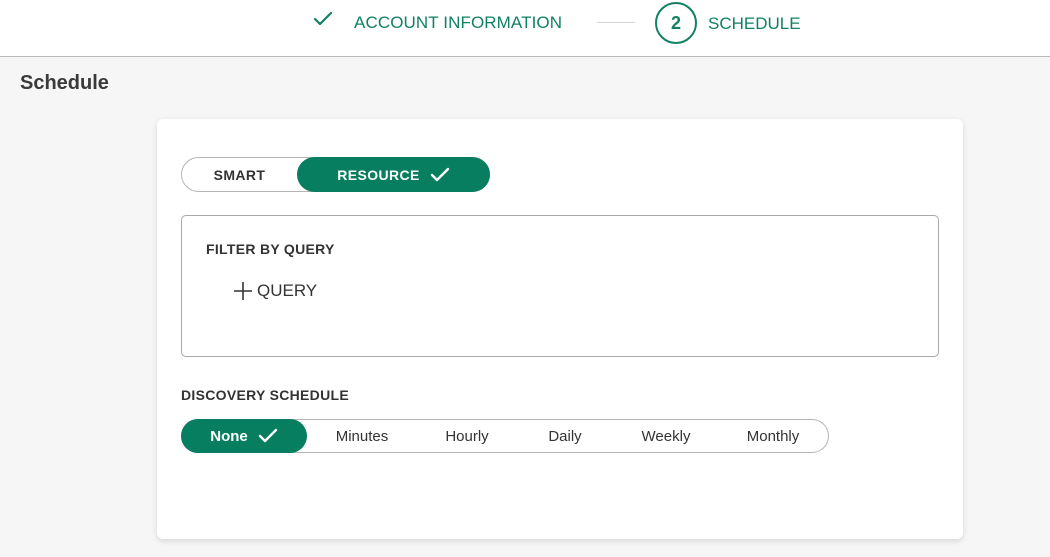 Image resolution: width=1050 pixels, height=557 pixels. I want to click on frequency-minutes-label: Minutes, so click(362, 436).